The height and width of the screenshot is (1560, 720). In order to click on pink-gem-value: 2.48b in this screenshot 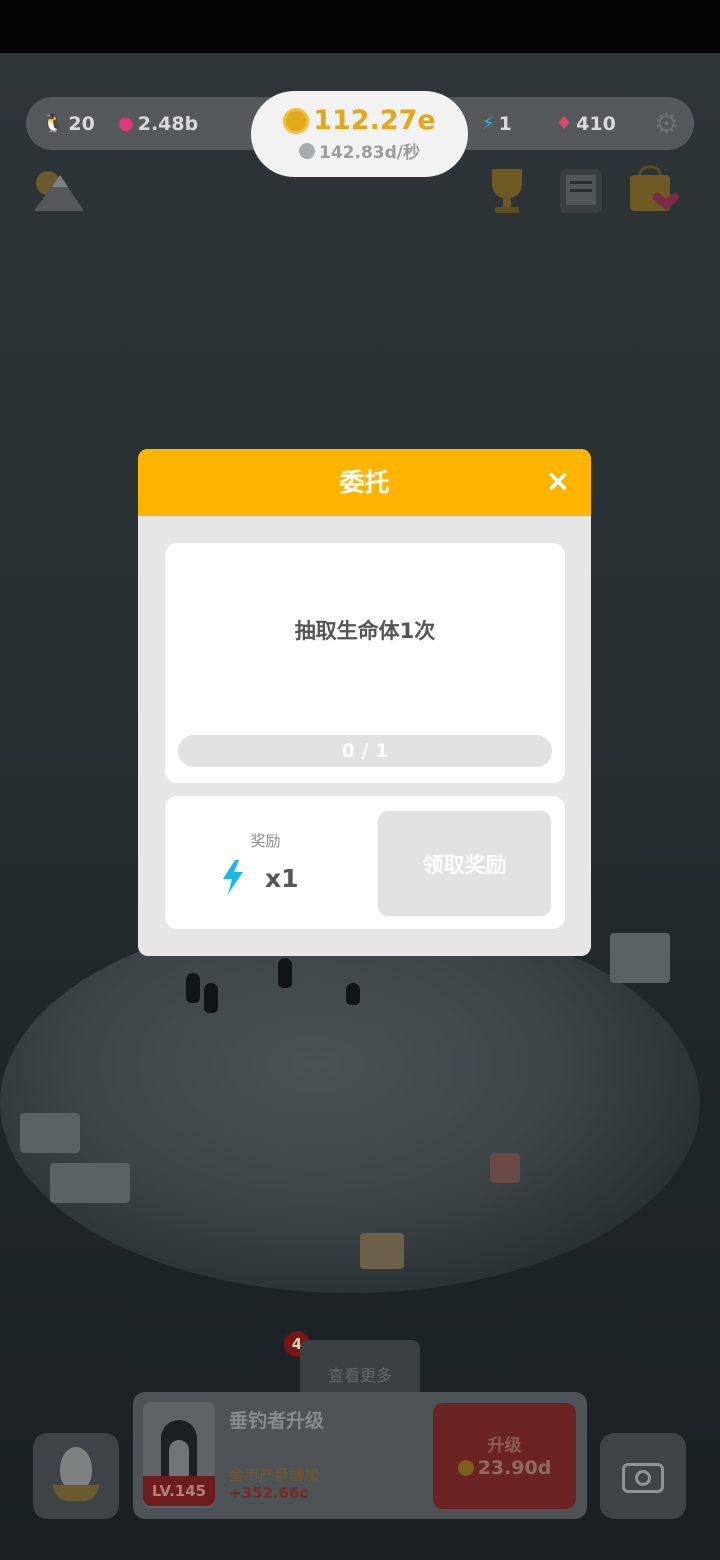, I will do `click(168, 123)`.